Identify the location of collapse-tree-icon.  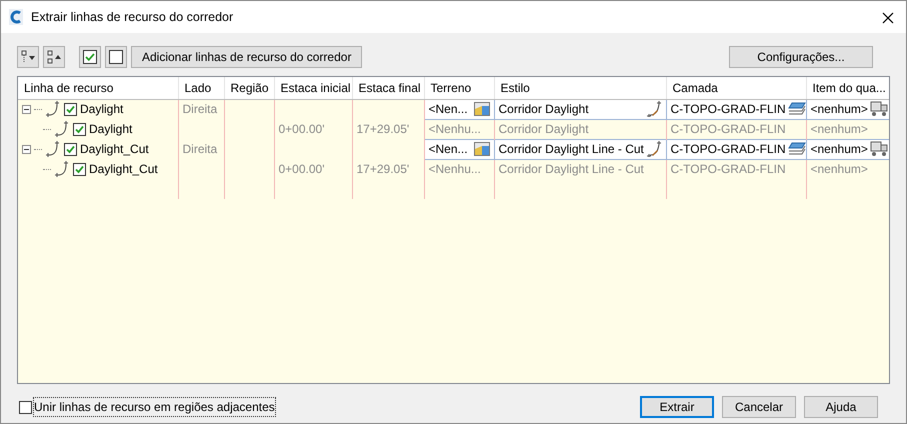
(54, 57).